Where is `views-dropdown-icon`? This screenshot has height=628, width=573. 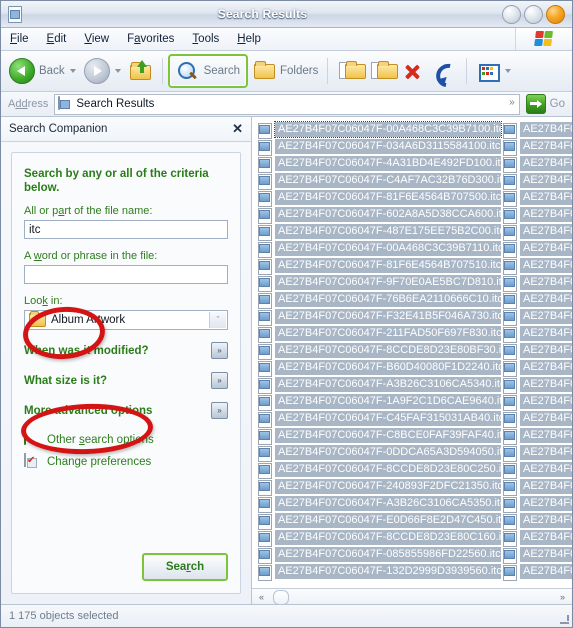
views-dropdown-icon is located at coordinates (508, 71).